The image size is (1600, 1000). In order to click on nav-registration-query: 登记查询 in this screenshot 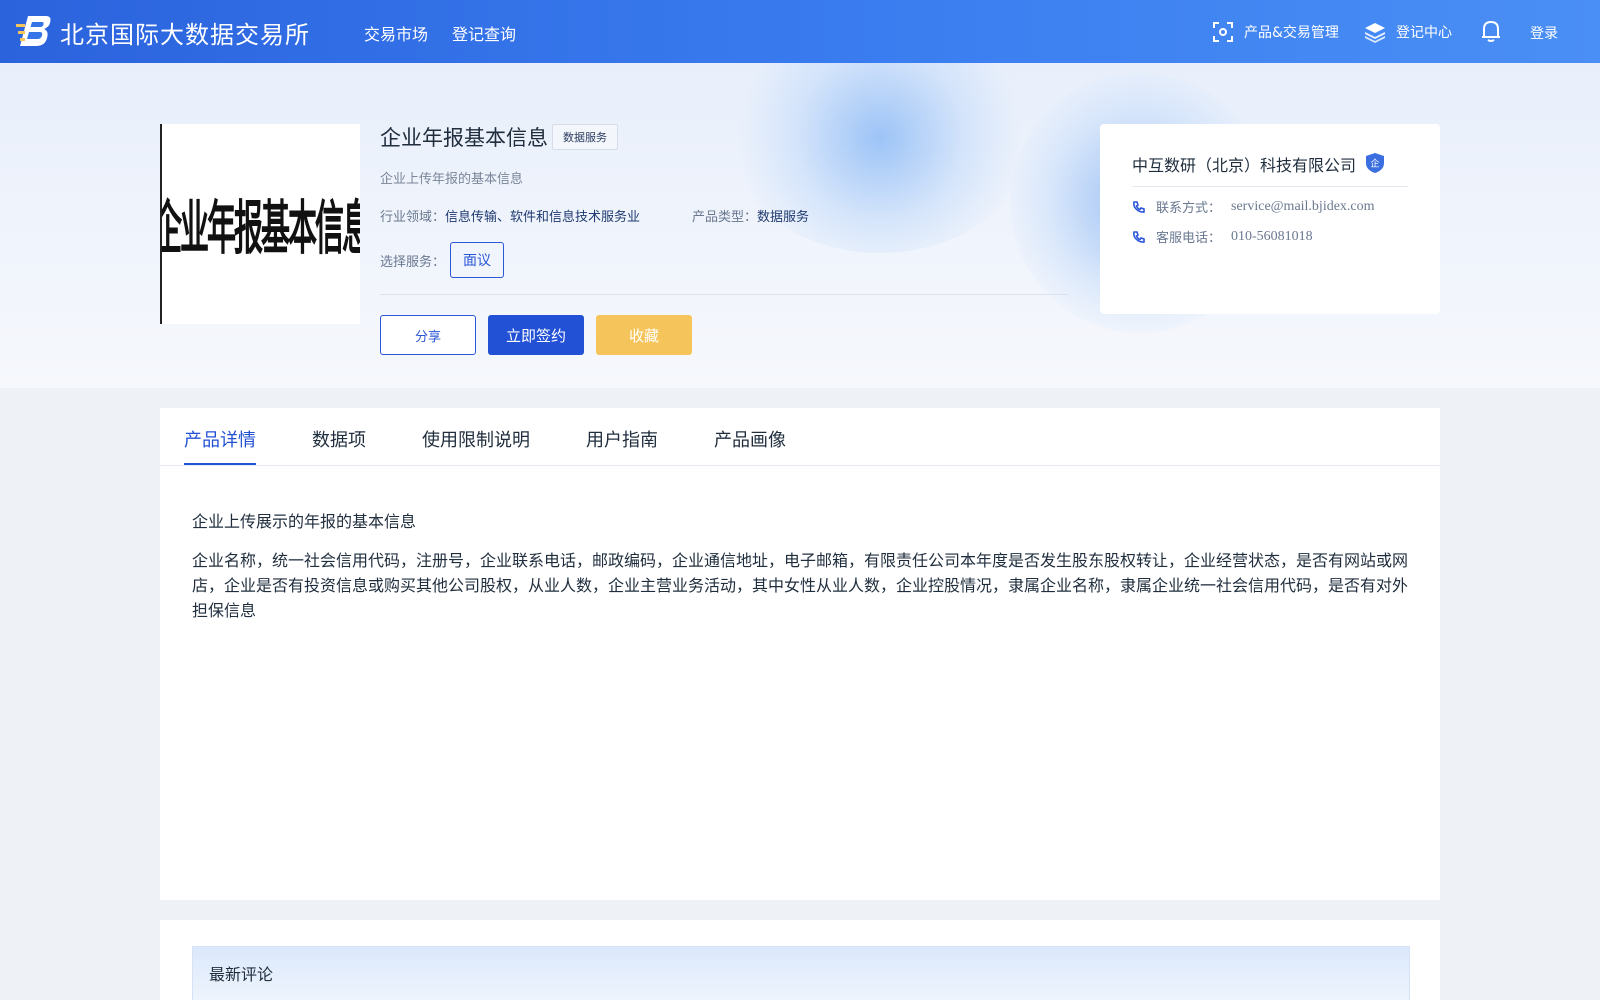, I will do `click(484, 33)`.